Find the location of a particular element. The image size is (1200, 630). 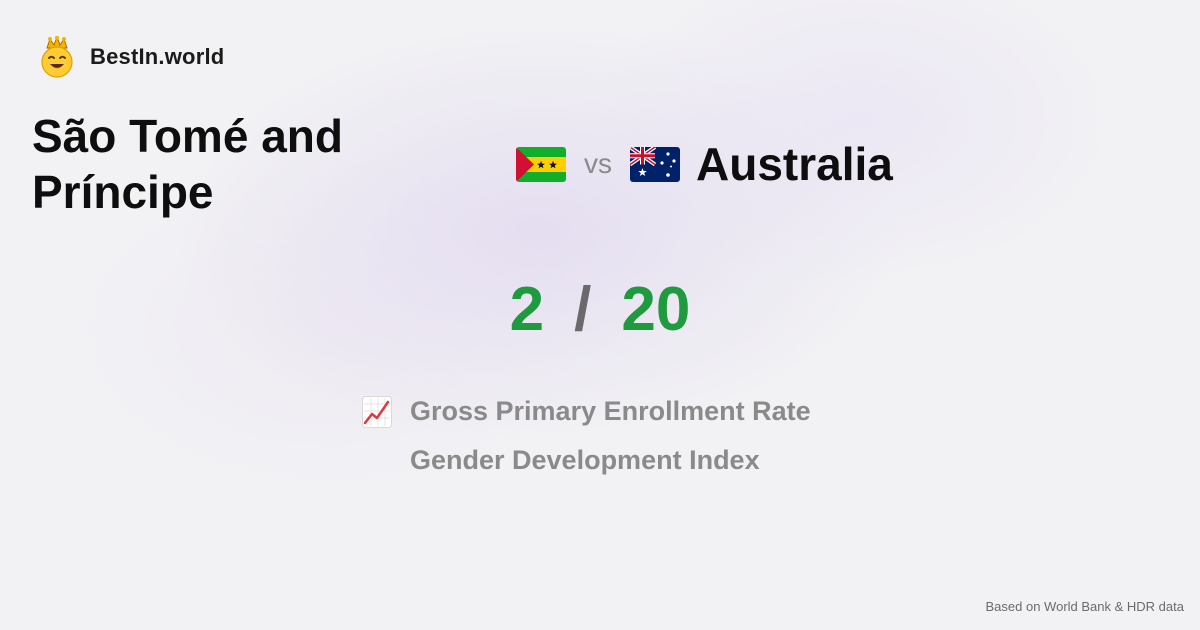

data-source-note: Based on World Bank & HDR data is located at coordinates (1084, 606).